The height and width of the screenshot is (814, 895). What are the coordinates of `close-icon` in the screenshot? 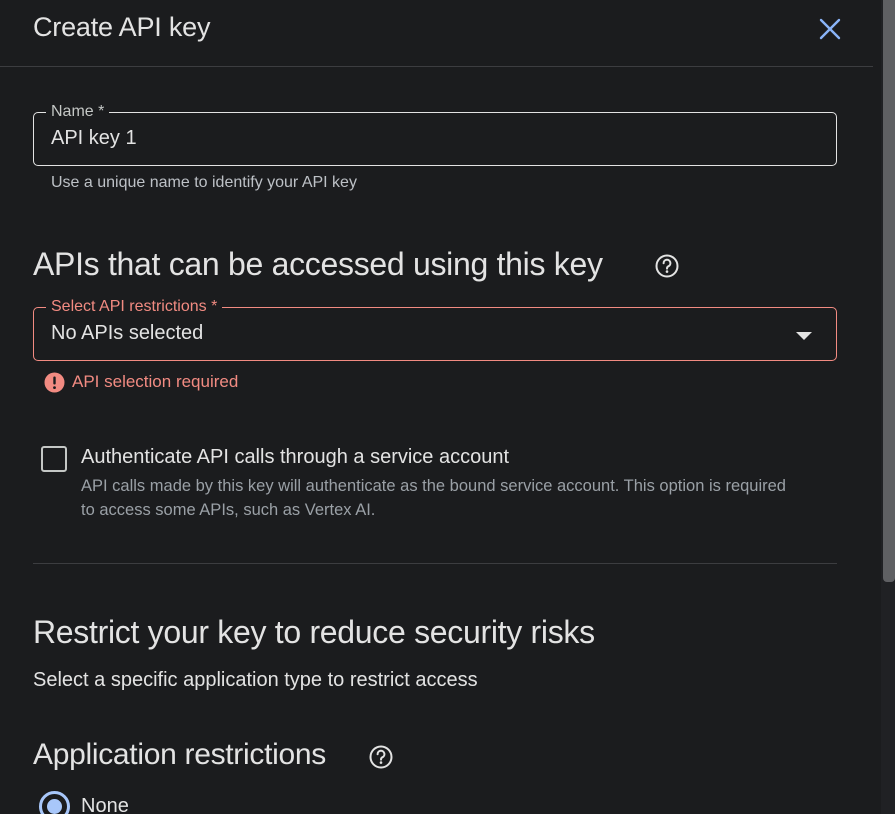 It's located at (830, 29).